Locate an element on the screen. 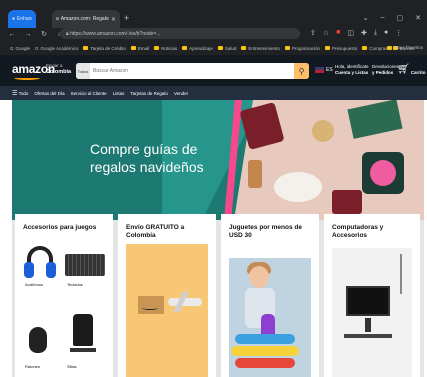 The height and width of the screenshot is (377, 427). keyboard-image is located at coordinates (85, 265).